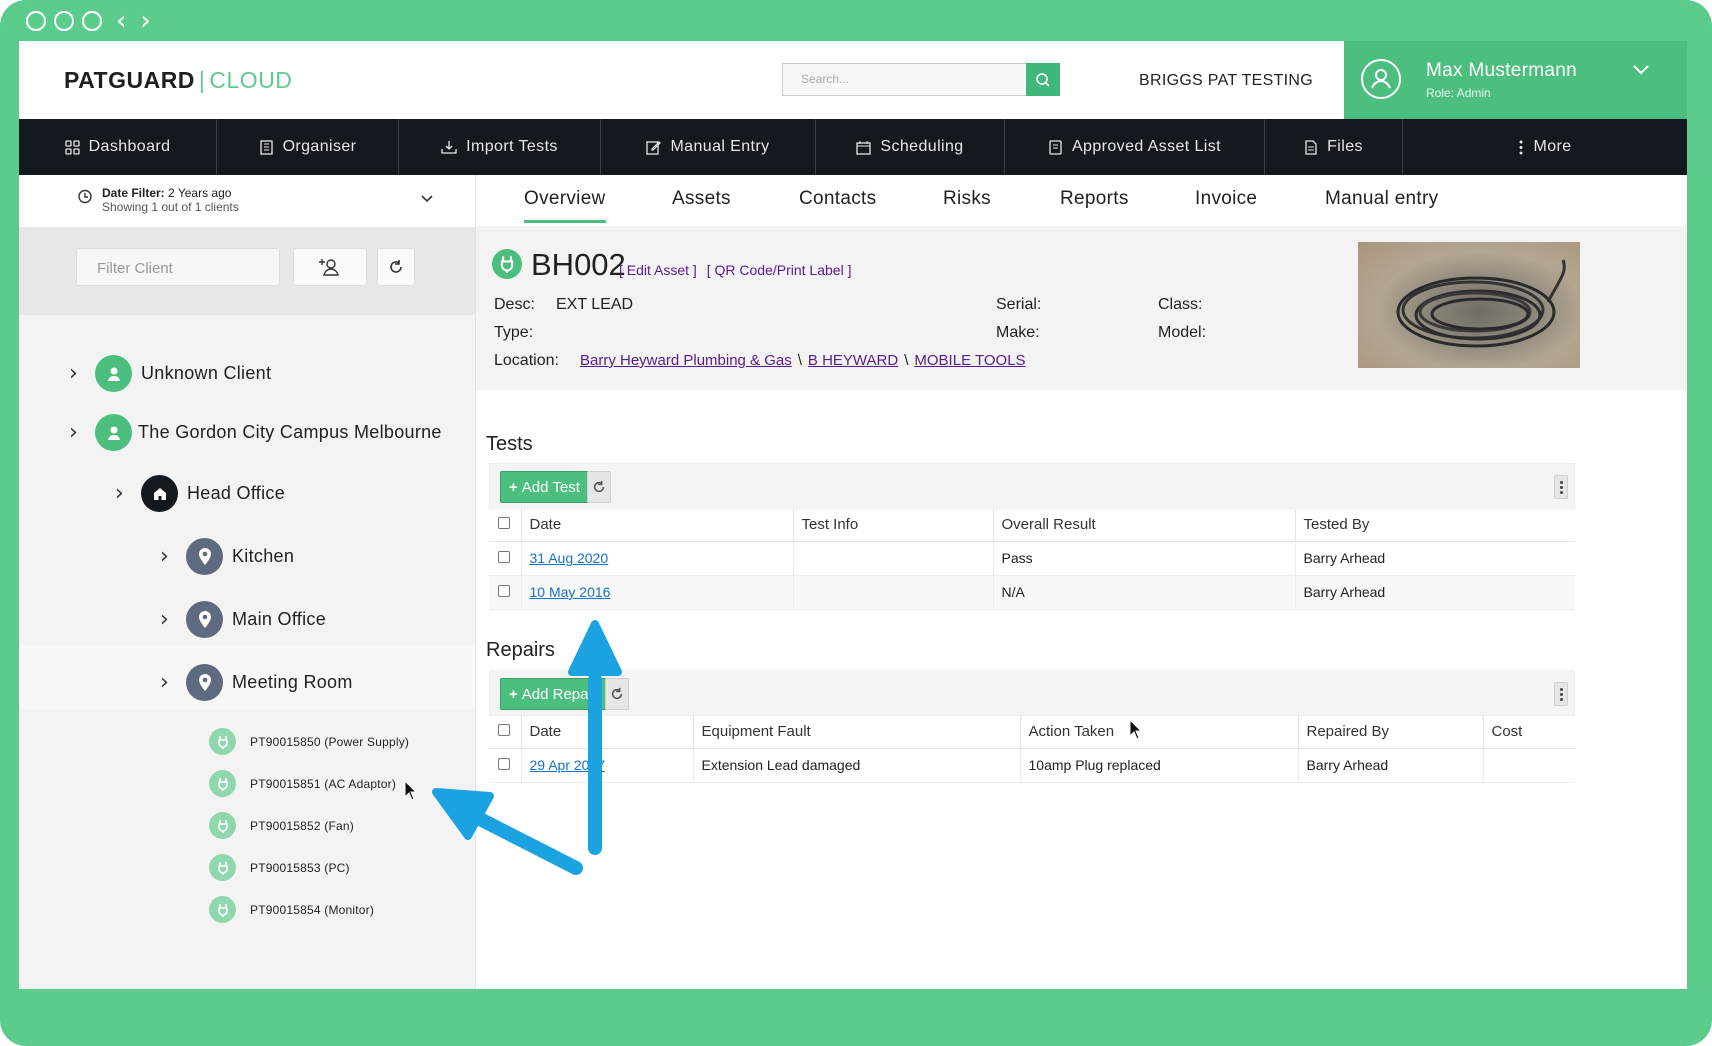  I want to click on tree-location-main-office: › Main Office, so click(243, 619).